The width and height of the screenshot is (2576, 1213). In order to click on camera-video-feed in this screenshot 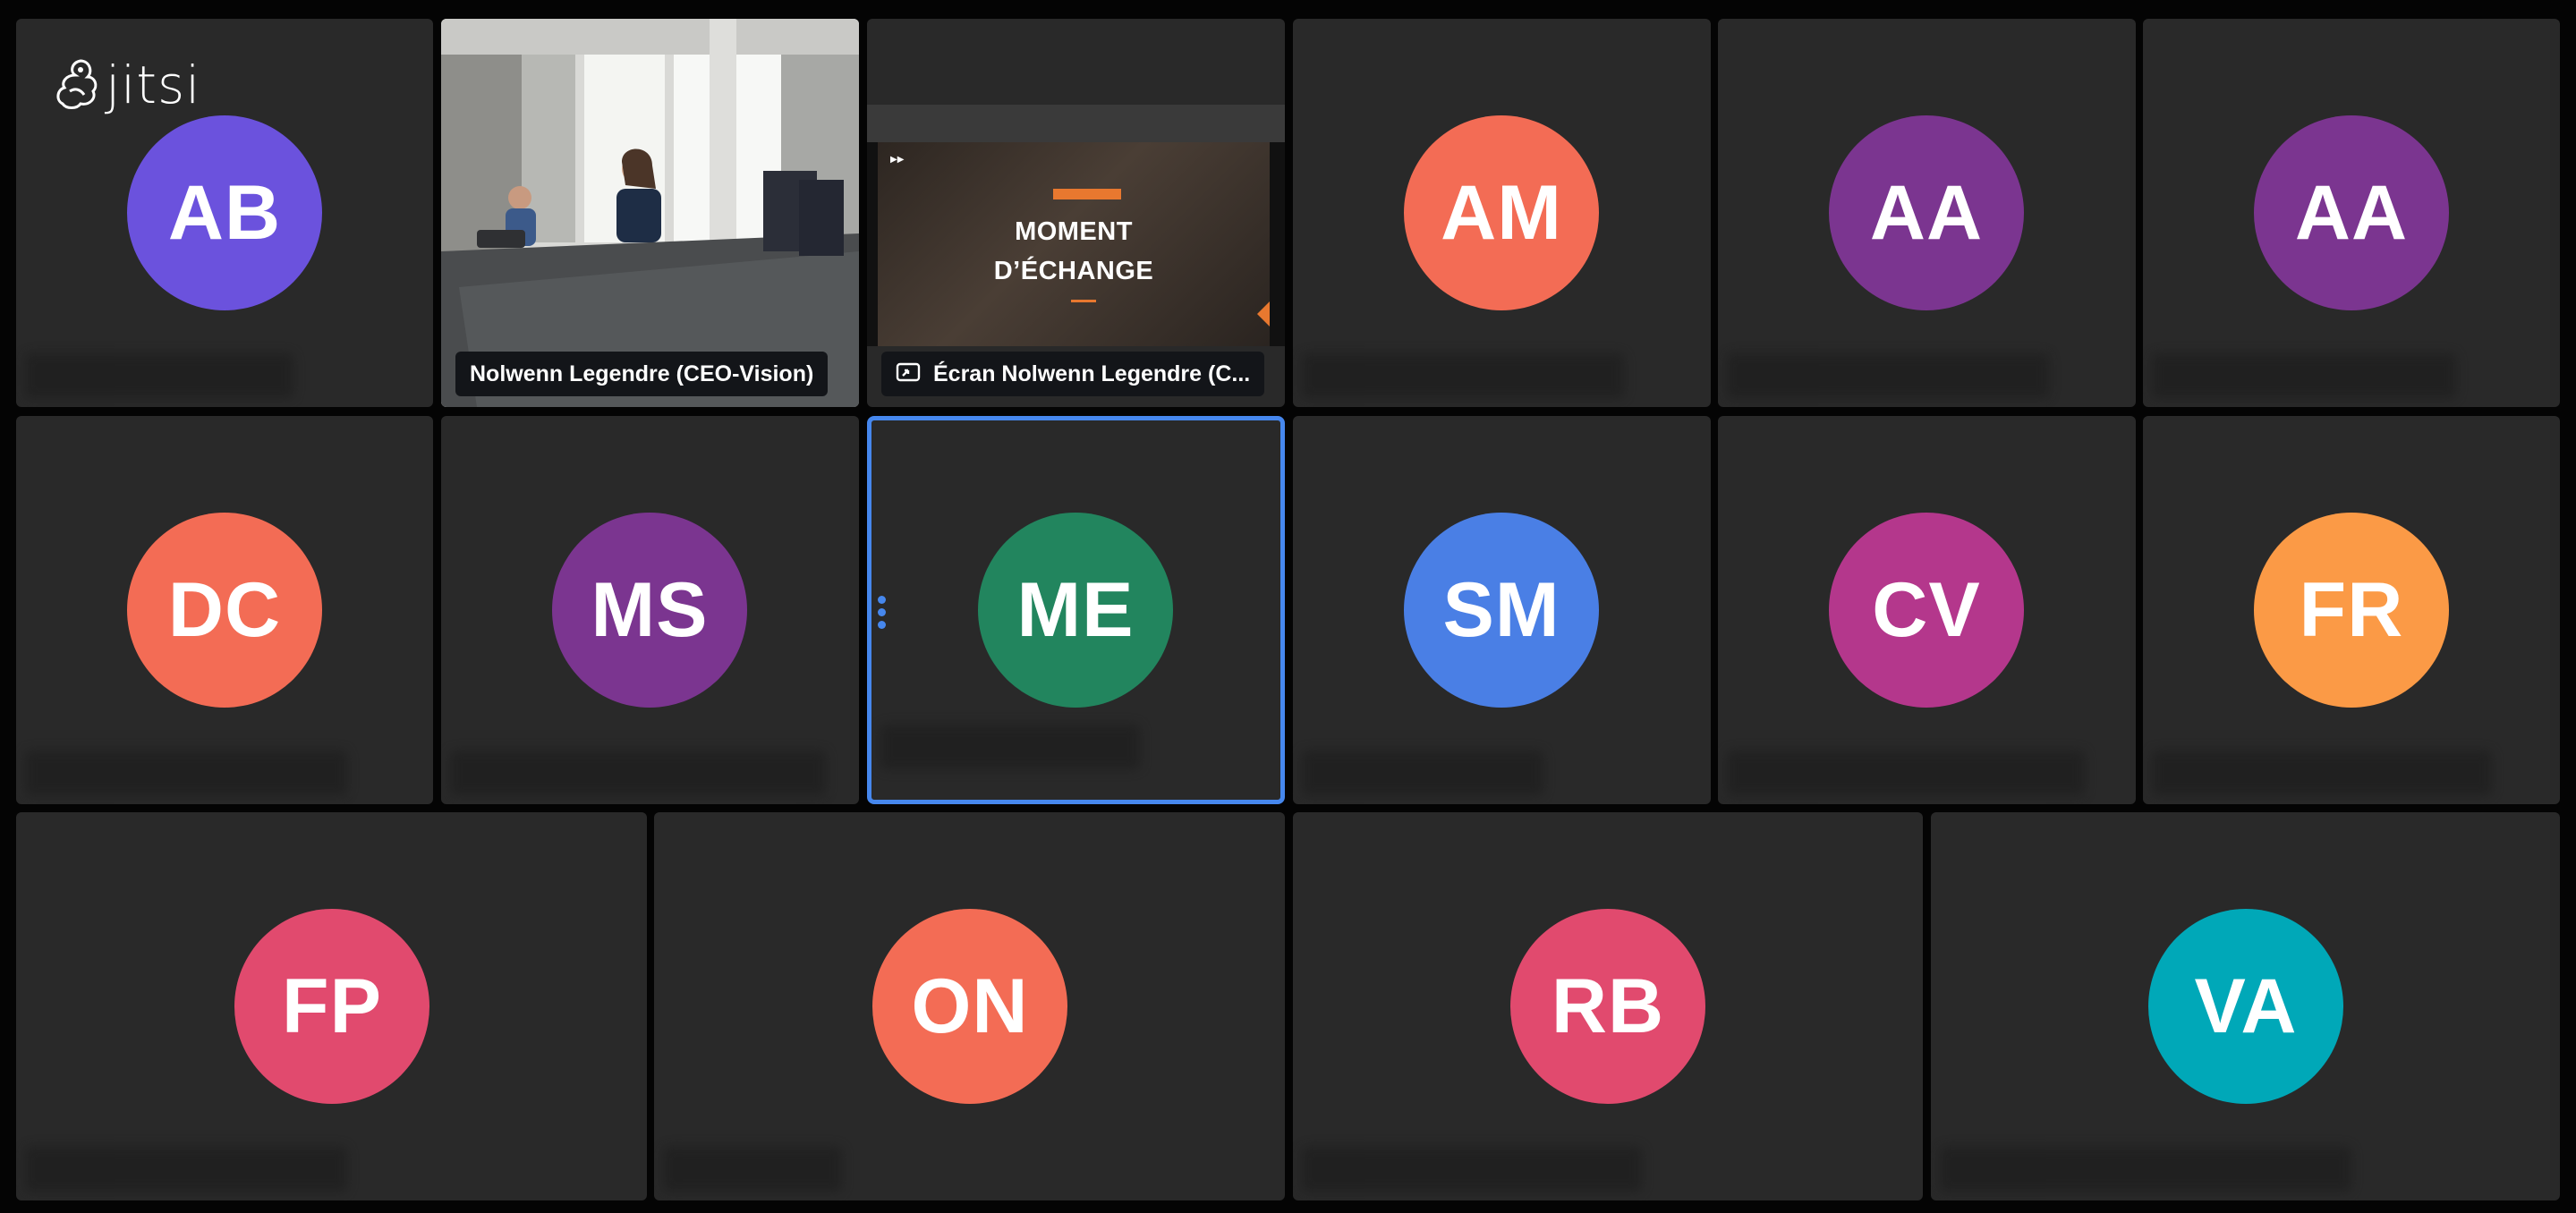, I will do `click(650, 213)`.